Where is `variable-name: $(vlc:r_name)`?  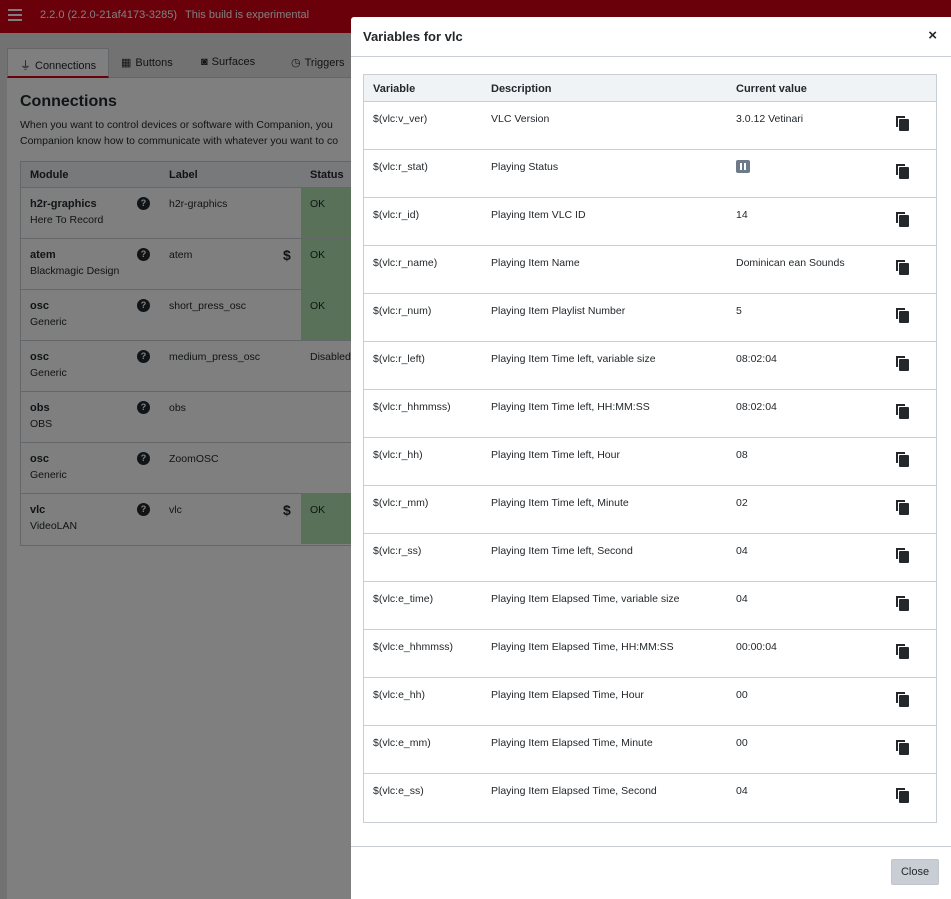 variable-name: $(vlc:r_name) is located at coordinates (405, 263).